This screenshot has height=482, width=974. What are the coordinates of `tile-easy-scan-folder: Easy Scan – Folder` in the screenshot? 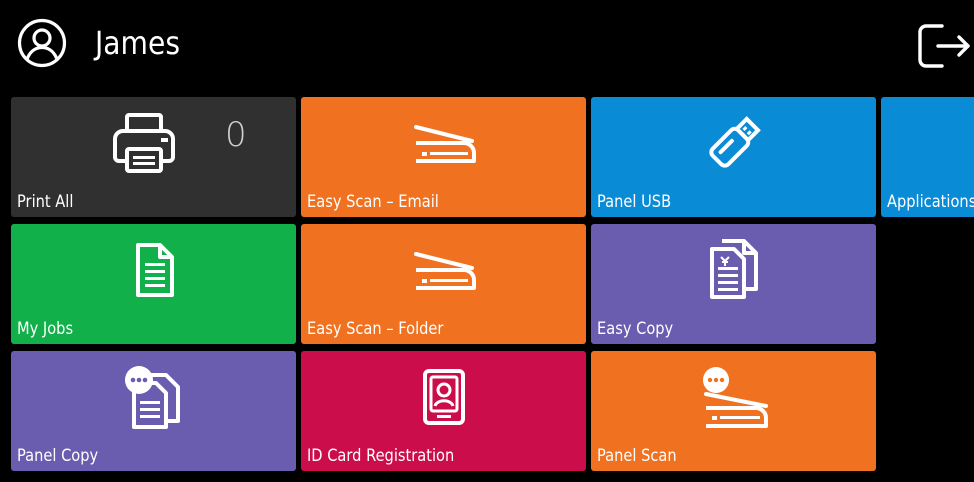 It's located at (443, 284).